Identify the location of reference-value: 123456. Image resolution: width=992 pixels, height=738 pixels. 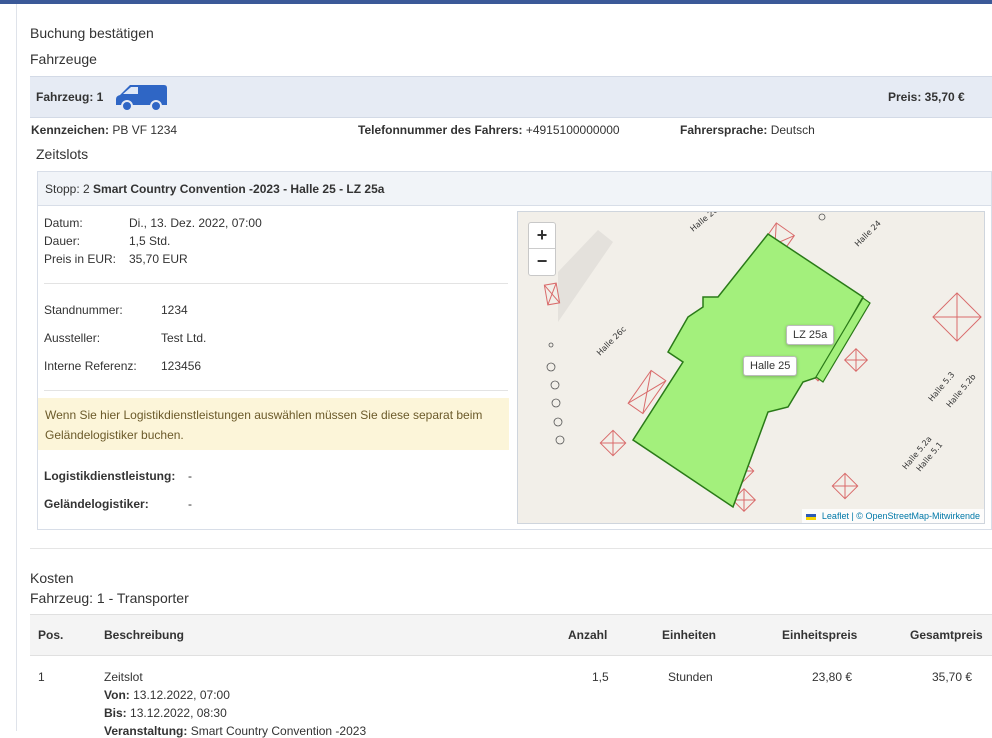
(181, 366).